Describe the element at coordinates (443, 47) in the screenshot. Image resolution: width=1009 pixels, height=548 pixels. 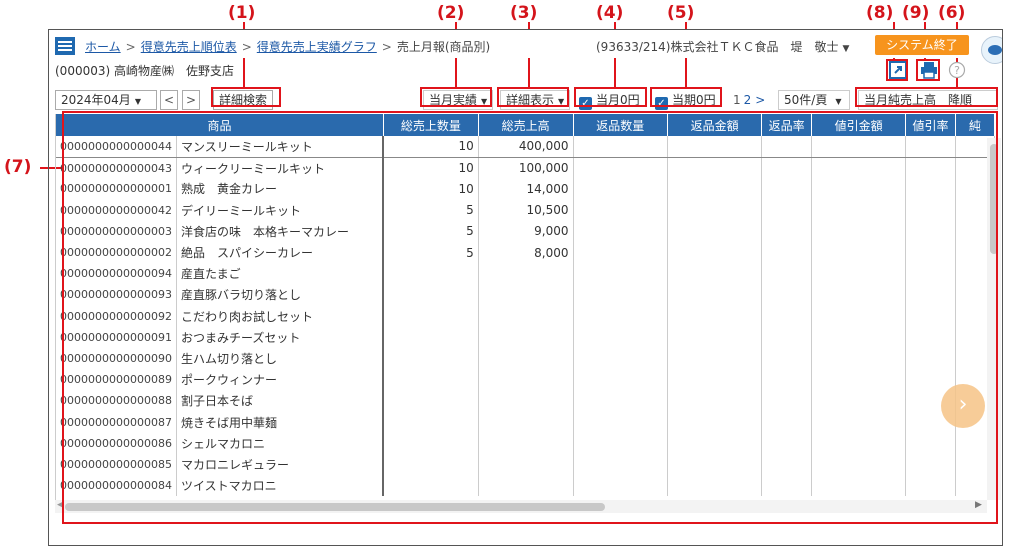
I see `breadcrumb-current: 売上月報(商品別)` at that location.